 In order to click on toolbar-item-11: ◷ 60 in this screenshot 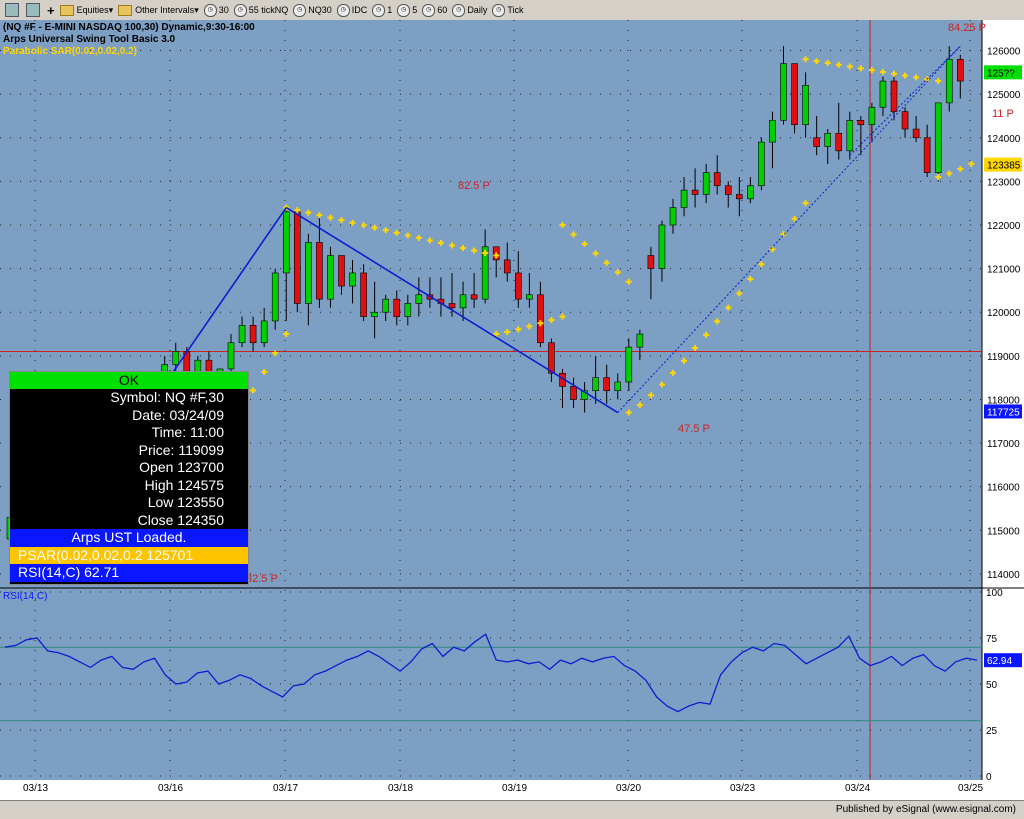, I will do `click(435, 10)`.